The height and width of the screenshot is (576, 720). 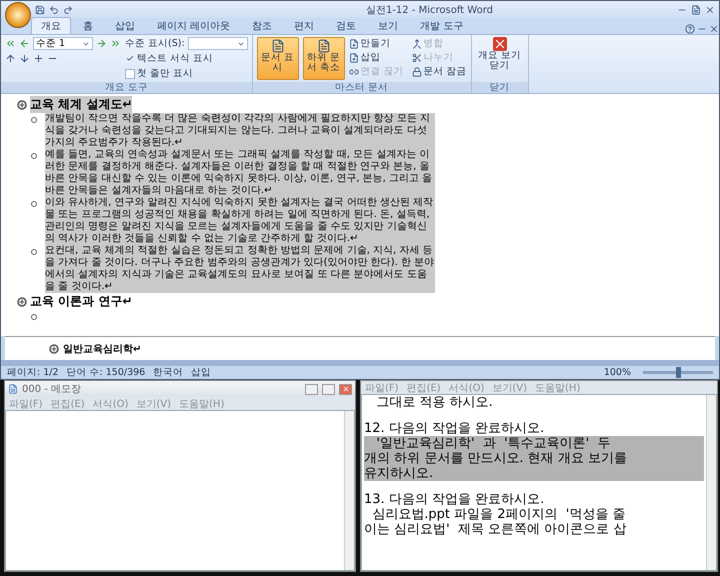 I want to click on maximize-button, so click(x=328, y=389).